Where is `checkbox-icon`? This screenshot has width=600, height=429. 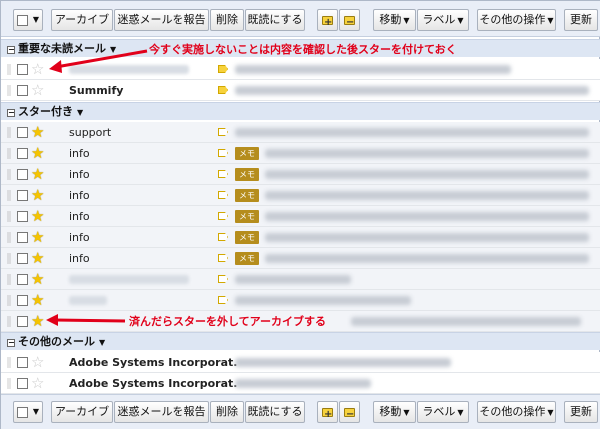 checkbox-icon is located at coordinates (22, 20).